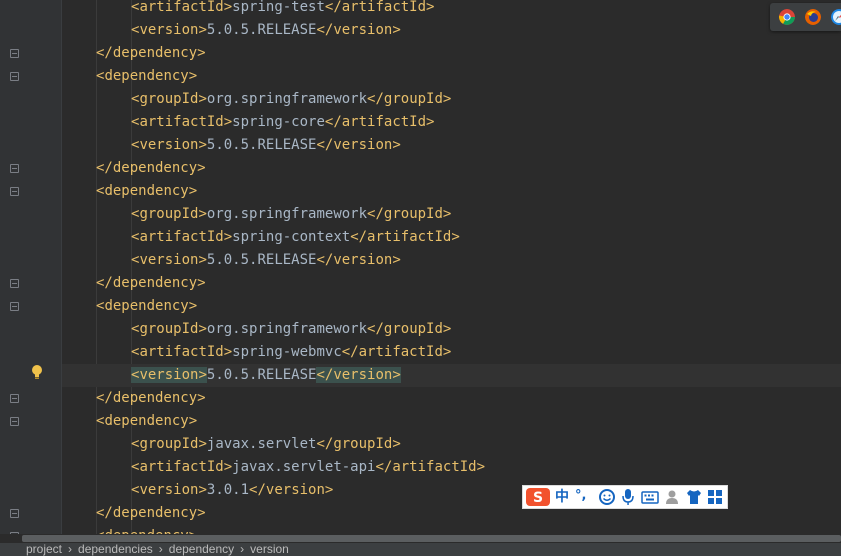 The height and width of the screenshot is (556, 841). What do you see at coordinates (155, 283) in the screenshot?
I see `tag-name: dependency` at bounding box center [155, 283].